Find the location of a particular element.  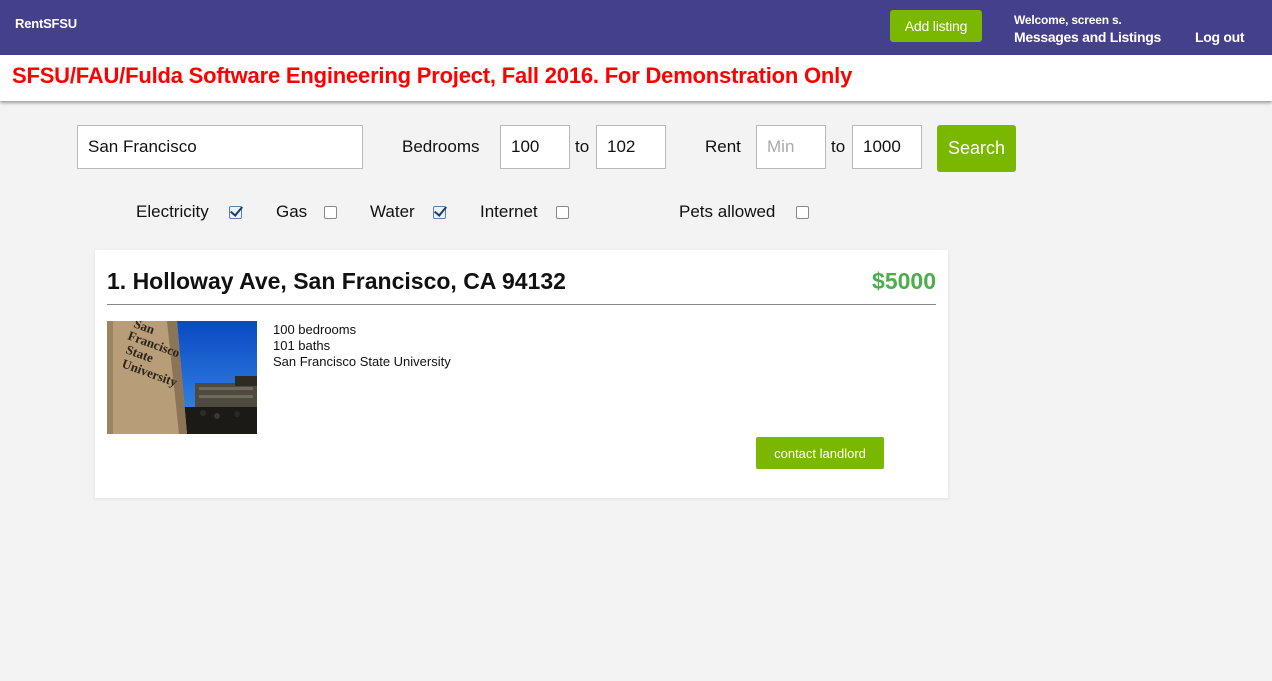

filter-pets-label: Pets allowed is located at coordinates (727, 211).